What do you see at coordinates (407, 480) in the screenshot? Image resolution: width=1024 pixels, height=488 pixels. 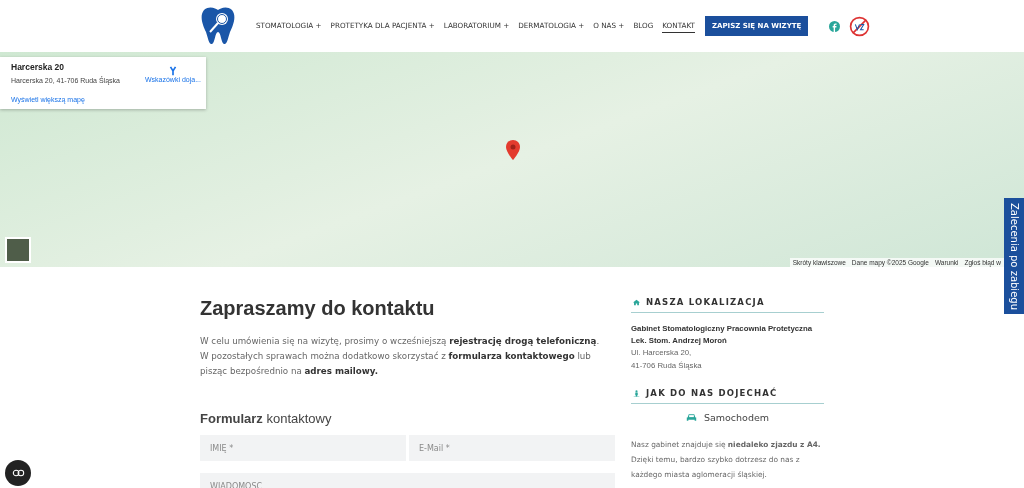 I see `input-field: WIADOMOŚĆ` at bounding box center [407, 480].